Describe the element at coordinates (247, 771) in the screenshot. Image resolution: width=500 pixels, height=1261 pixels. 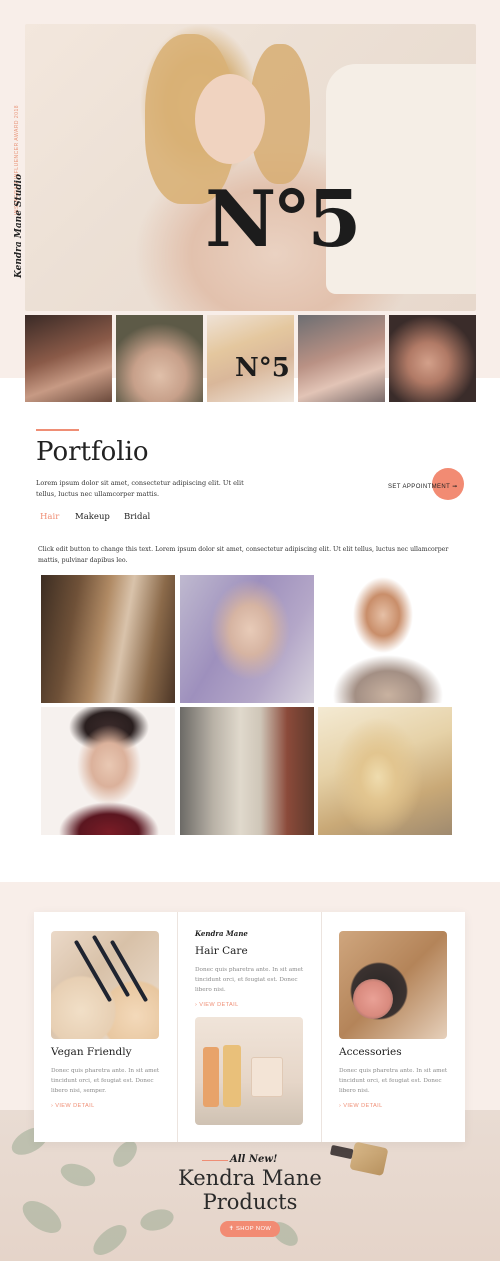
I see `gallery-image-blonde-bob` at that location.